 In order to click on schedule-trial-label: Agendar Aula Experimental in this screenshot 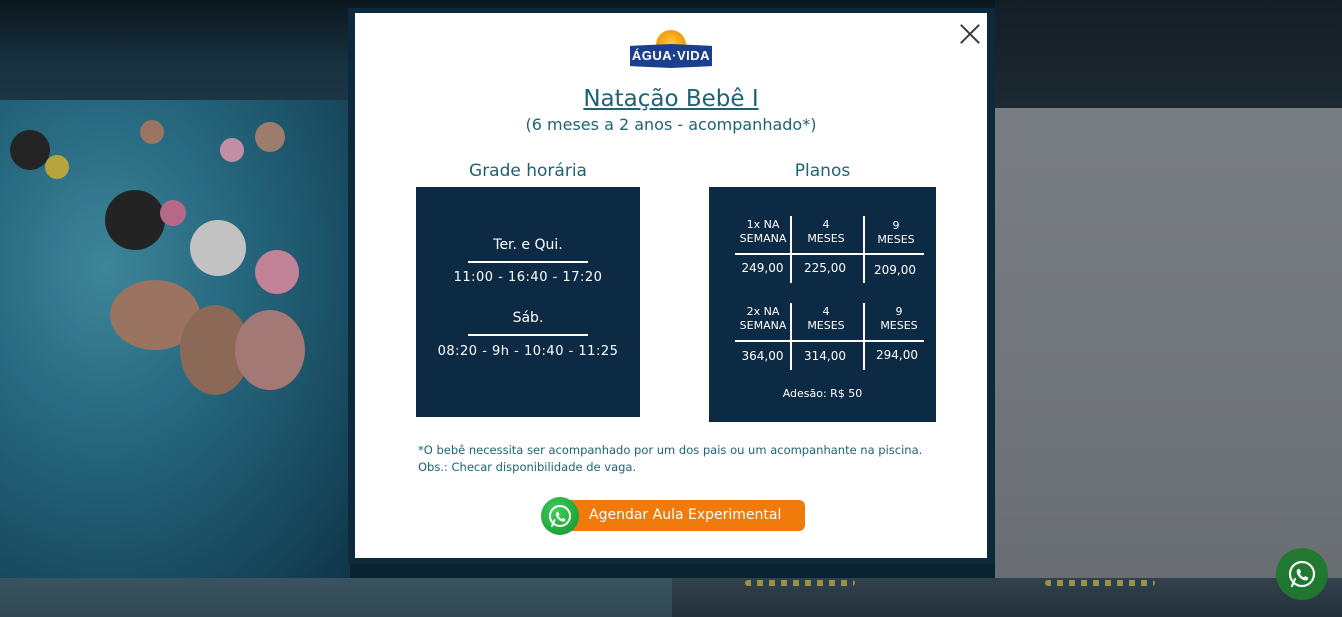, I will do `click(685, 515)`.